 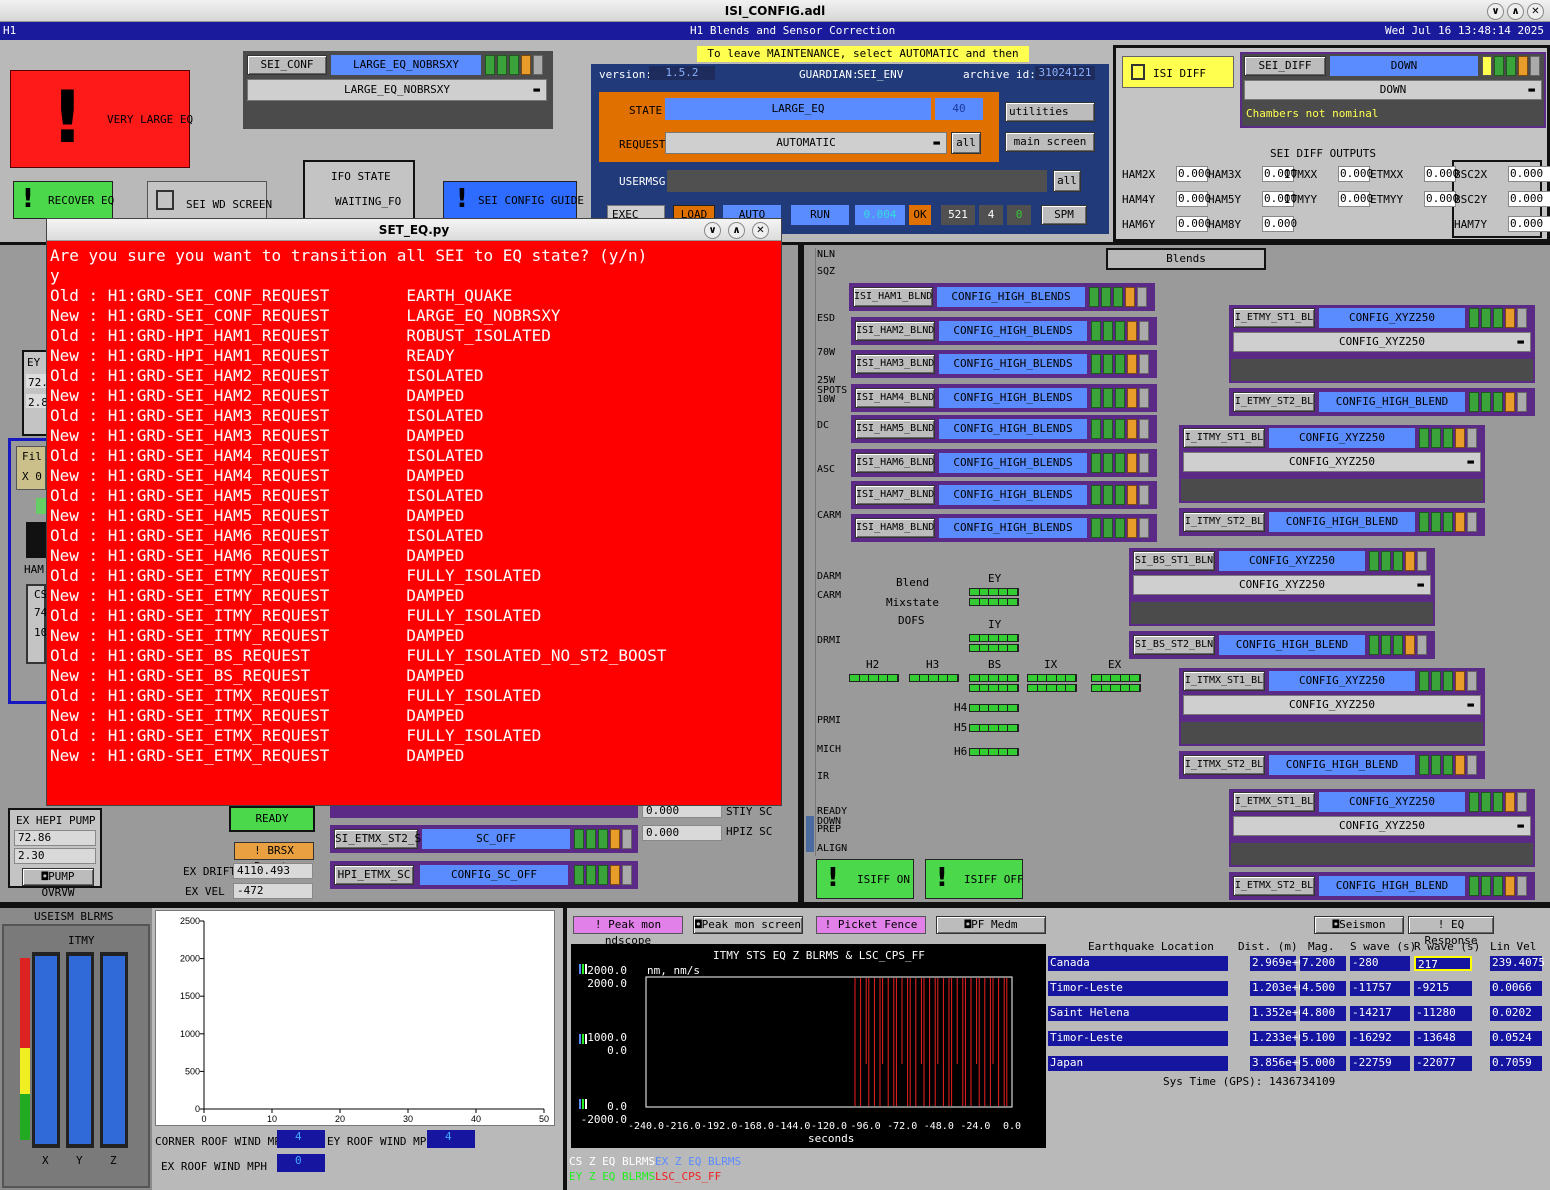 I want to click on request-all-button: all, so click(x=966, y=143).